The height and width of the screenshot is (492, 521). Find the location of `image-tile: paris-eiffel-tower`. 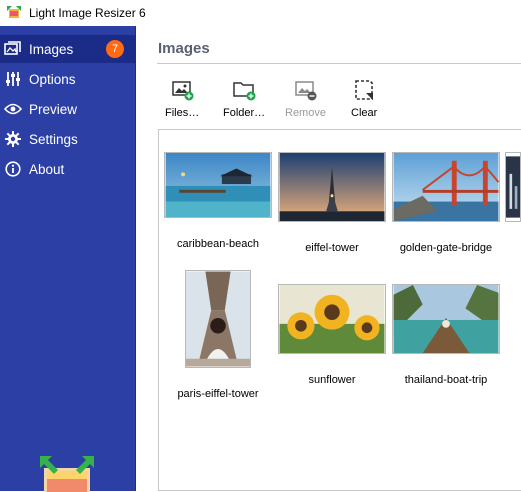

image-tile: paris-eiffel-tower is located at coordinates (218, 335).